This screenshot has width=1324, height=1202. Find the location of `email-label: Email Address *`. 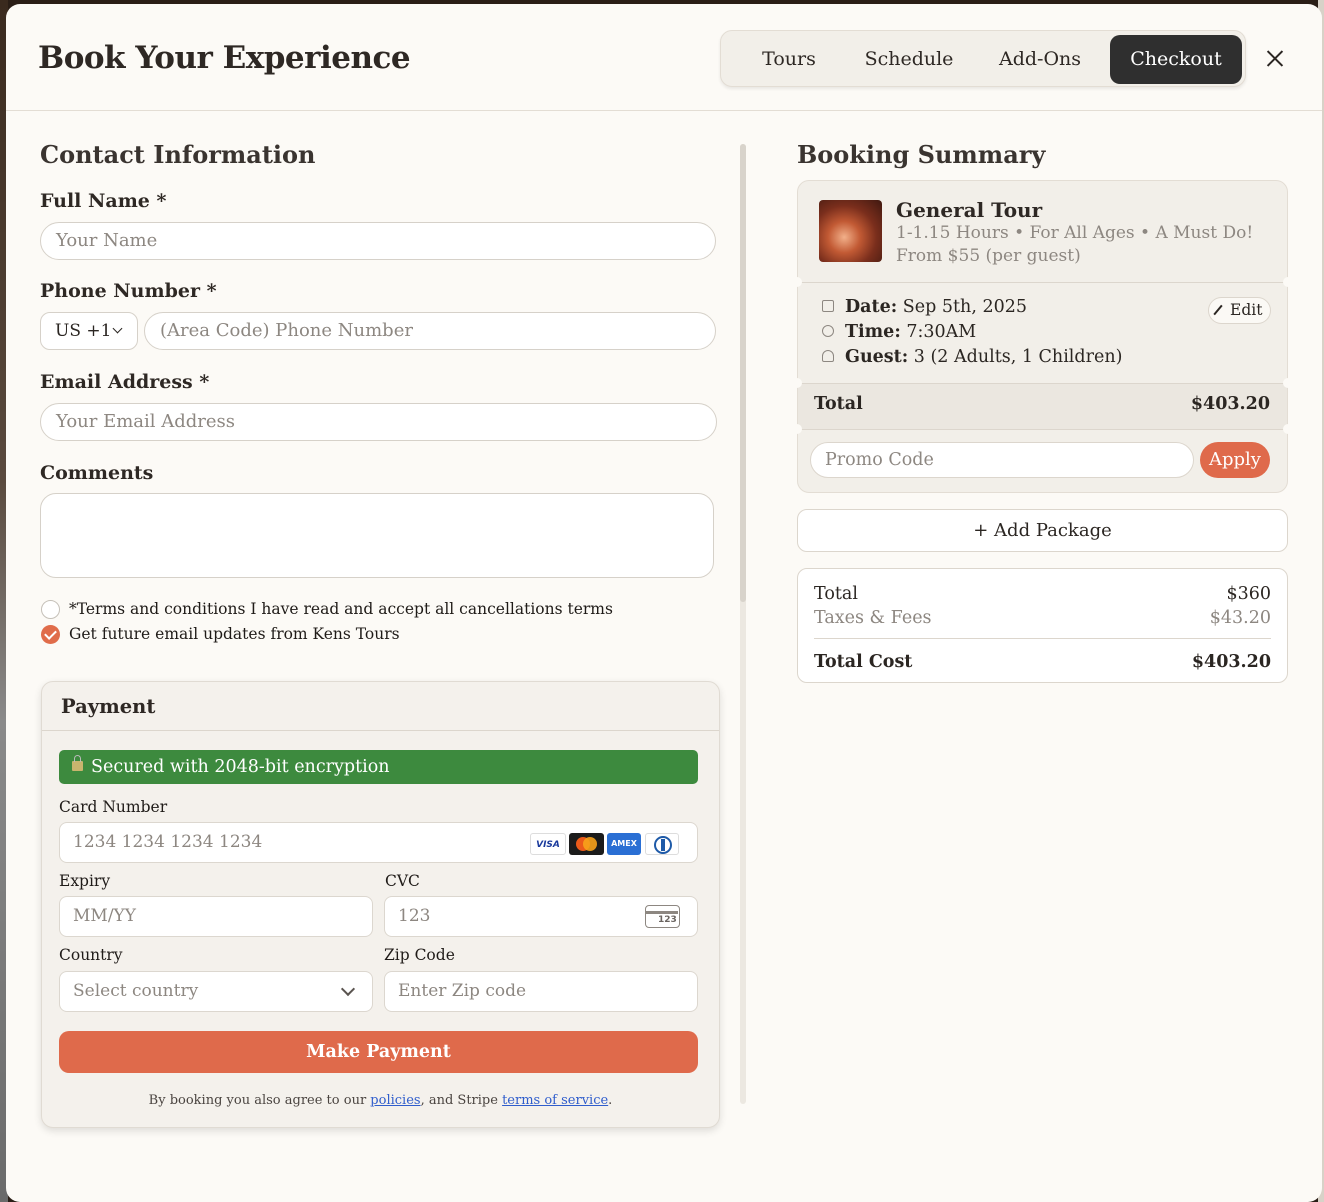

email-label: Email Address * is located at coordinates (125, 382).